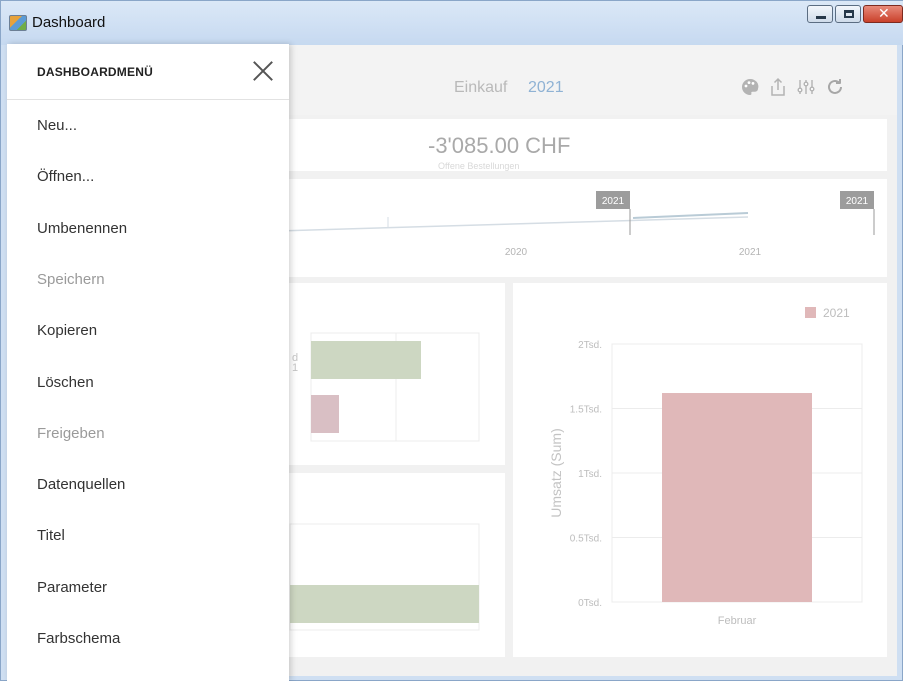  Describe the element at coordinates (750, 88) in the screenshot. I see `palette-icon` at that location.